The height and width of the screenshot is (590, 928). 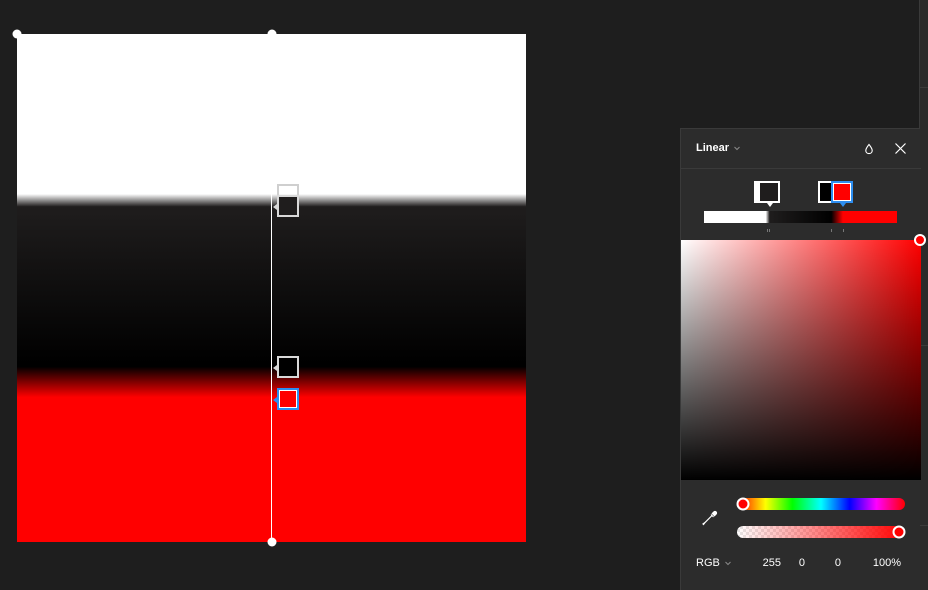 What do you see at coordinates (899, 532) in the screenshot?
I see `opacity-slider-knob` at bounding box center [899, 532].